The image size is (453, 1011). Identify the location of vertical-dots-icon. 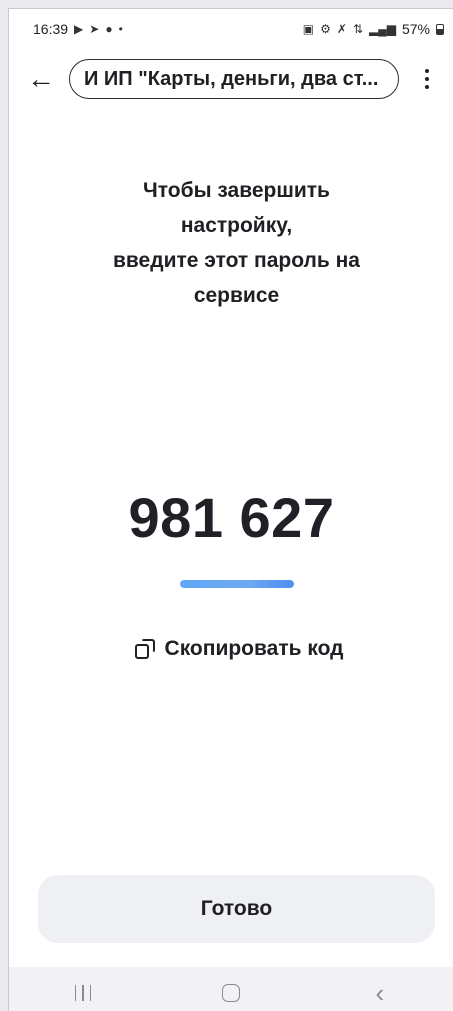
(427, 79).